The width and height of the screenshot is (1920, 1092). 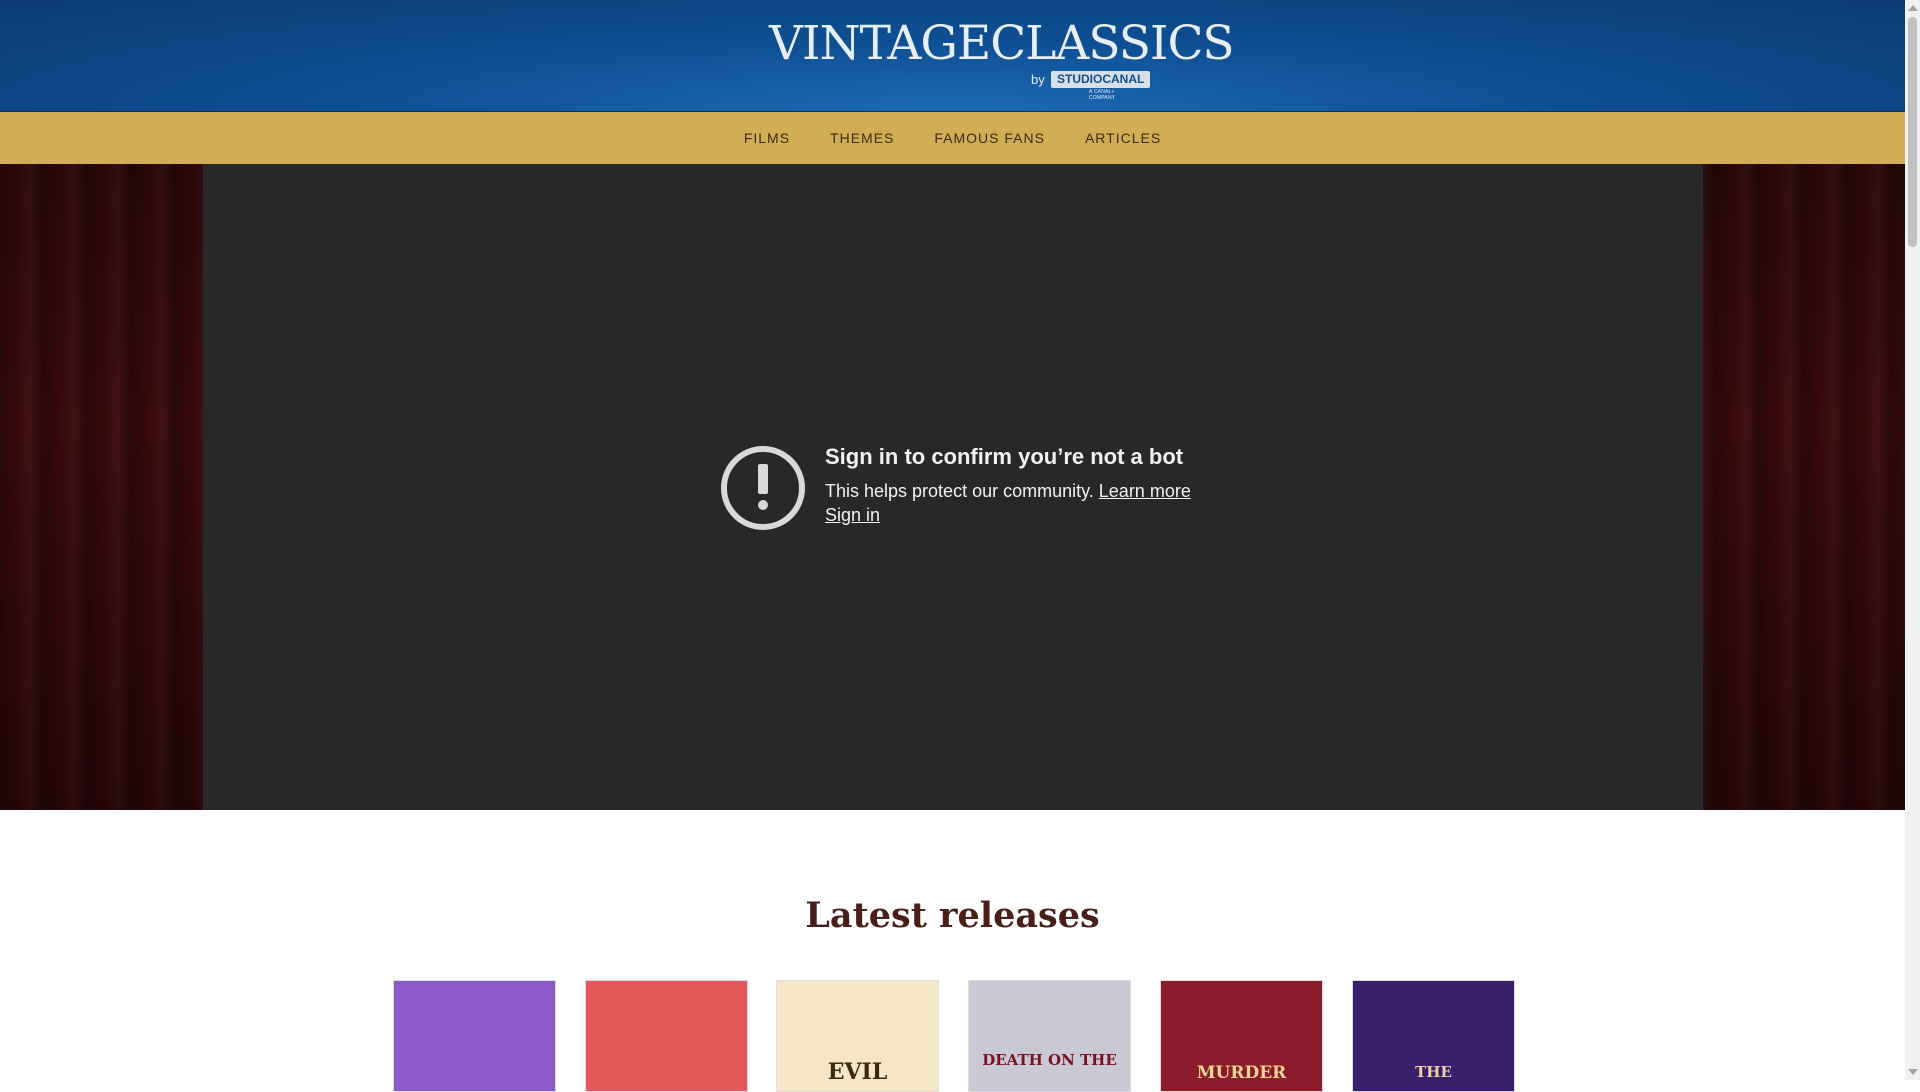 I want to click on video-error-message: This helps protect our community., so click(x=962, y=491).